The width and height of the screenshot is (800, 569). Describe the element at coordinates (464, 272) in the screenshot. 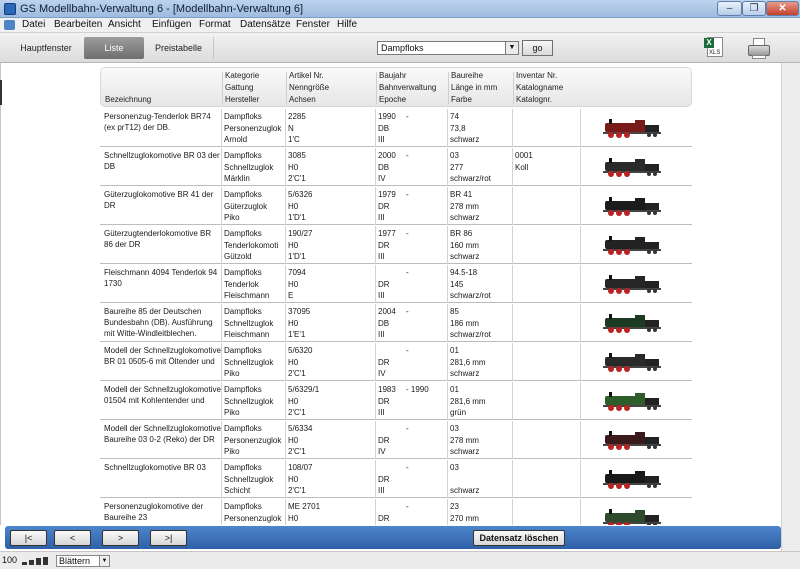

I see `row-baureihe-line: 94.5-18` at that location.